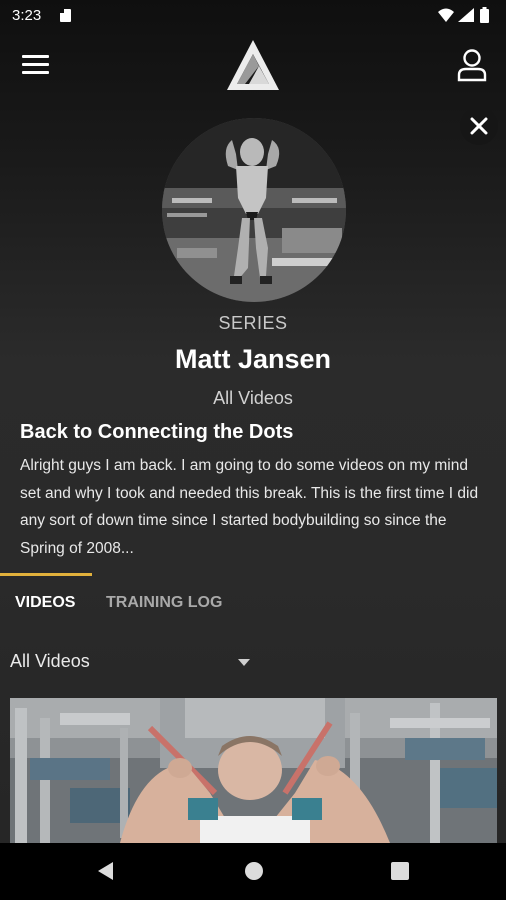  Describe the element at coordinates (472, 65) in the screenshot. I see `user-profile-icon` at that location.